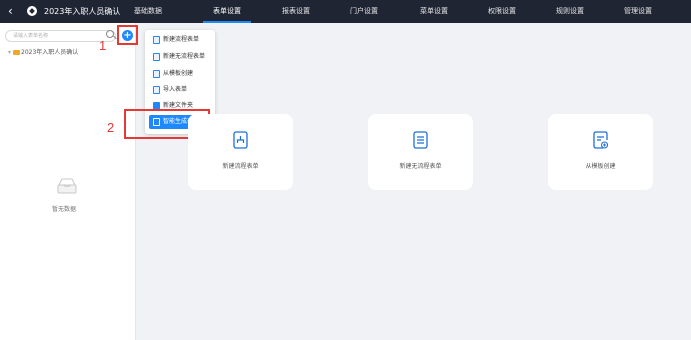 The height and width of the screenshot is (340, 691). What do you see at coordinates (420, 166) in the screenshot?
I see `card-label: 新建无流程表单` at bounding box center [420, 166].